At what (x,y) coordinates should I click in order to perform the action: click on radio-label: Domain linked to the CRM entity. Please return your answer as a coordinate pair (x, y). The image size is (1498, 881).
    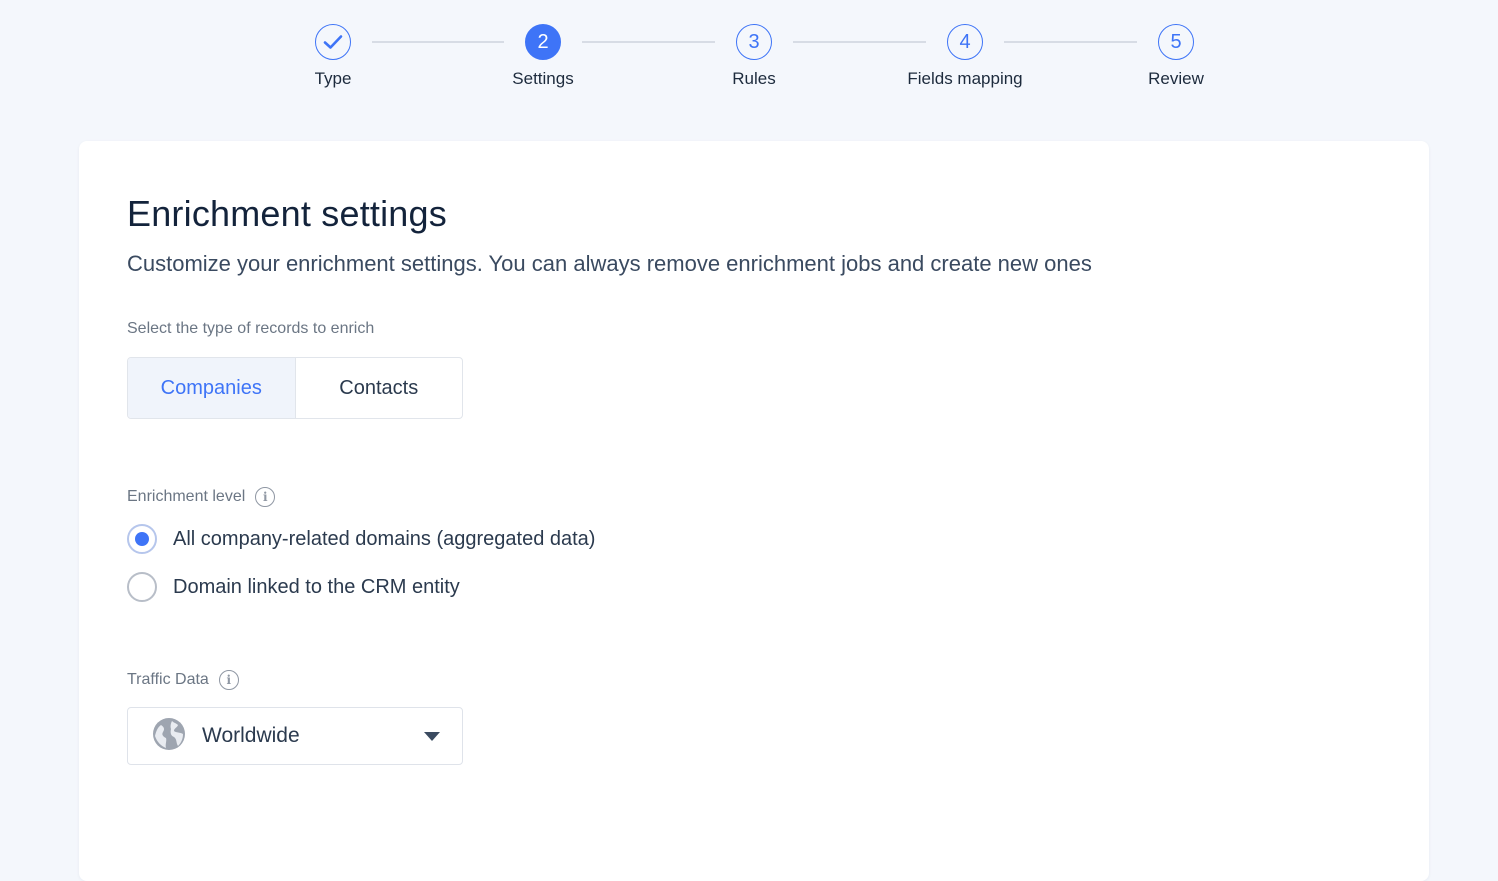
    Looking at the image, I should click on (316, 586).